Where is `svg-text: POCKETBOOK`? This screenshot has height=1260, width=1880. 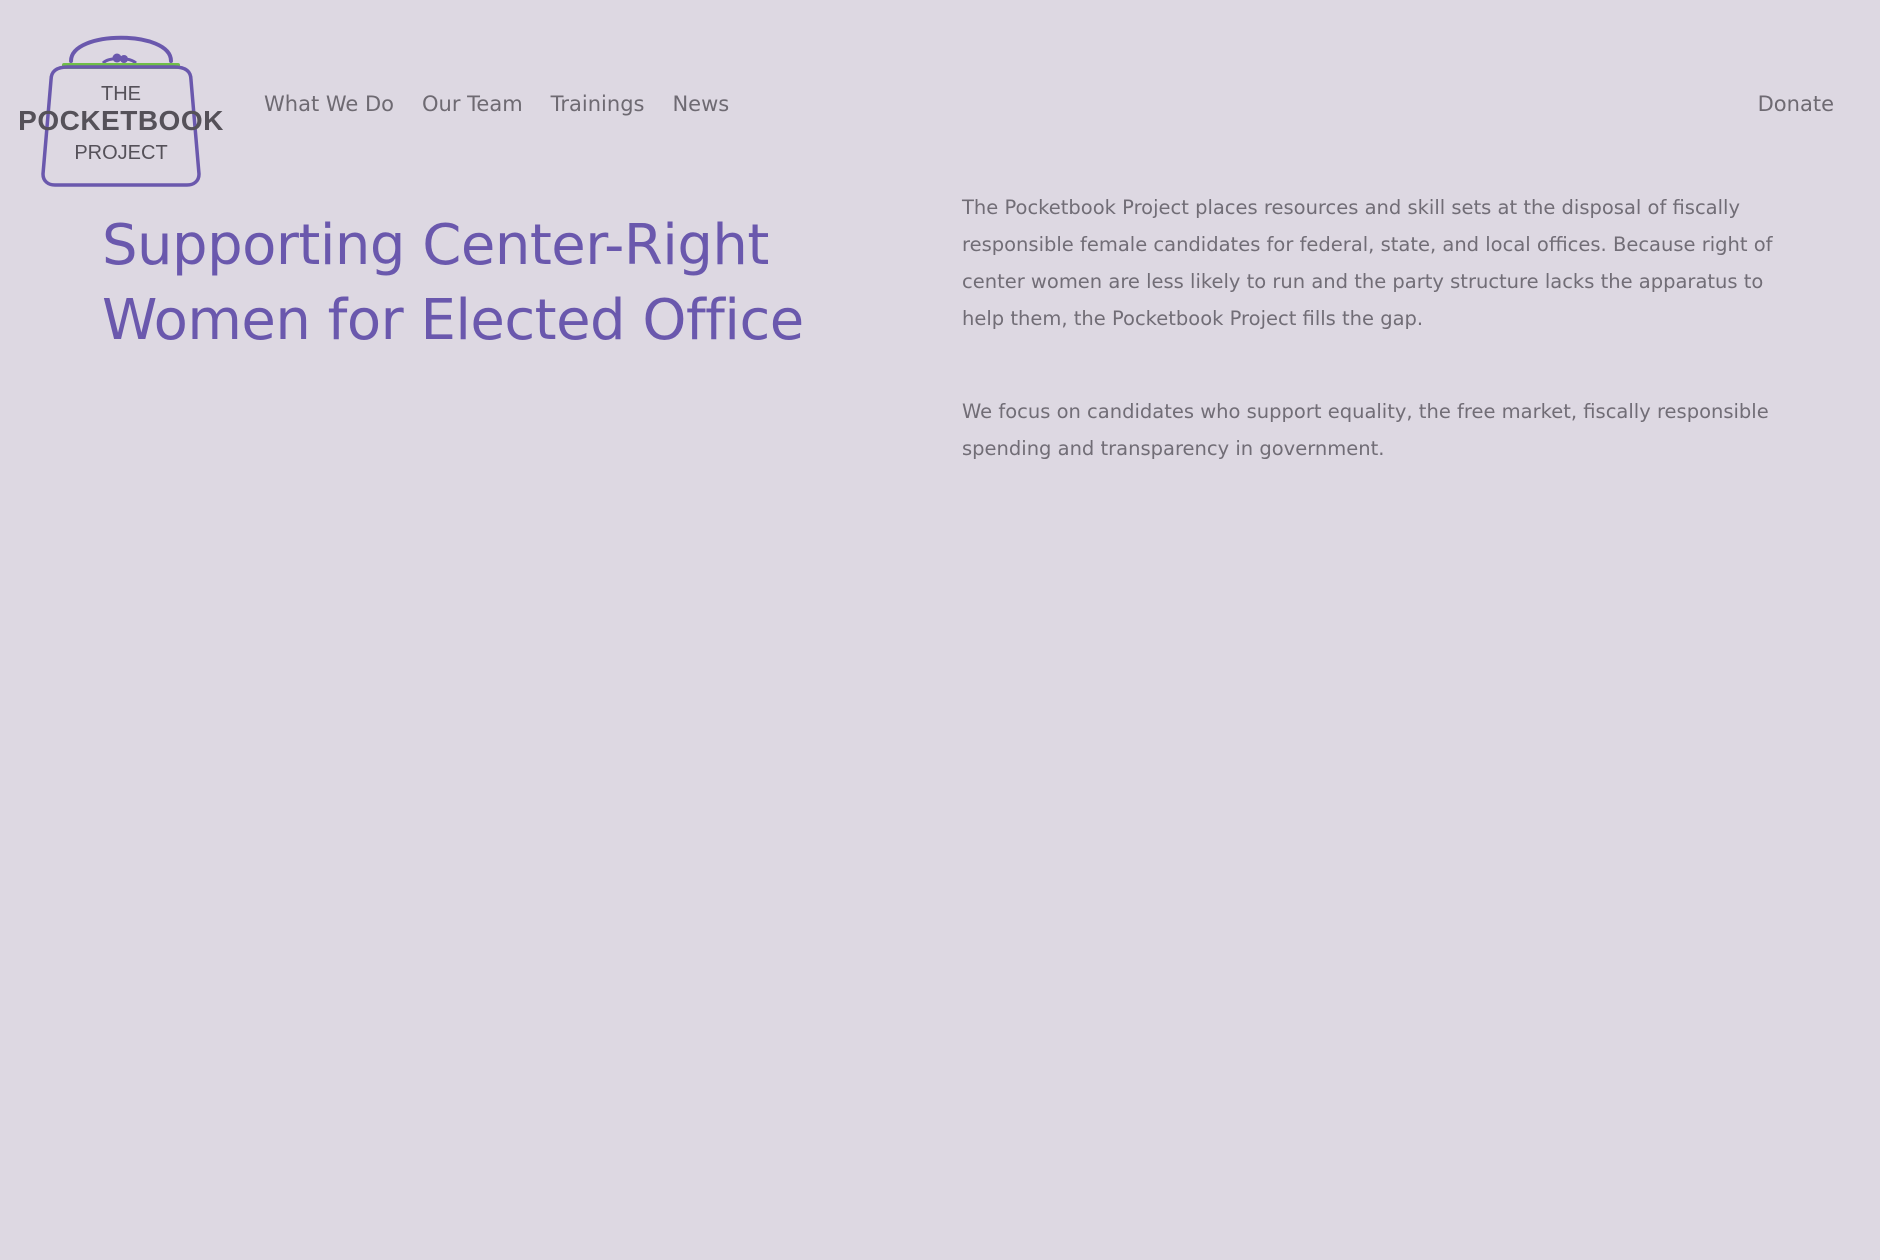
svg-text: POCKETBOOK is located at coordinates (121, 120).